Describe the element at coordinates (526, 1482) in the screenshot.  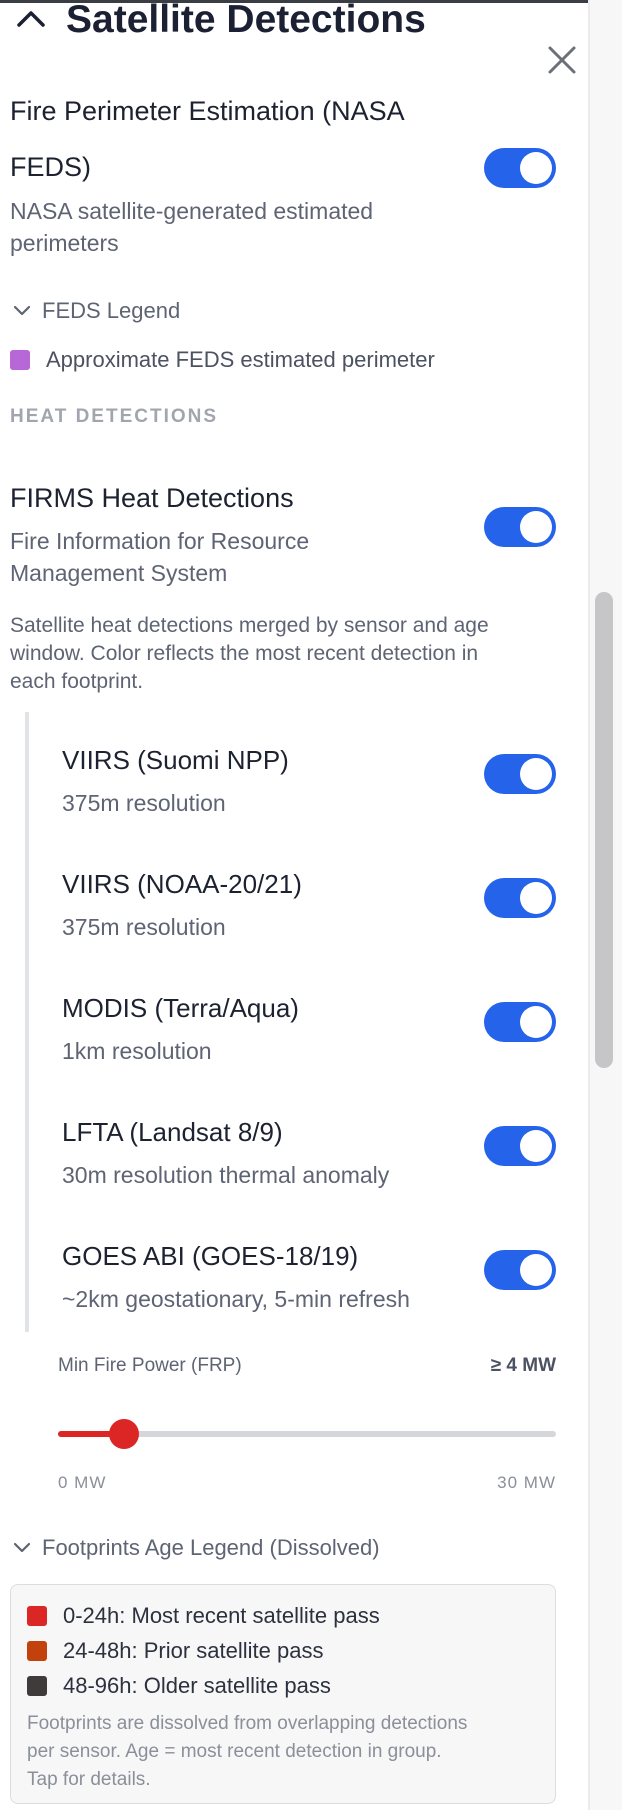
I see `frp-range-max: 30 MW` at that location.